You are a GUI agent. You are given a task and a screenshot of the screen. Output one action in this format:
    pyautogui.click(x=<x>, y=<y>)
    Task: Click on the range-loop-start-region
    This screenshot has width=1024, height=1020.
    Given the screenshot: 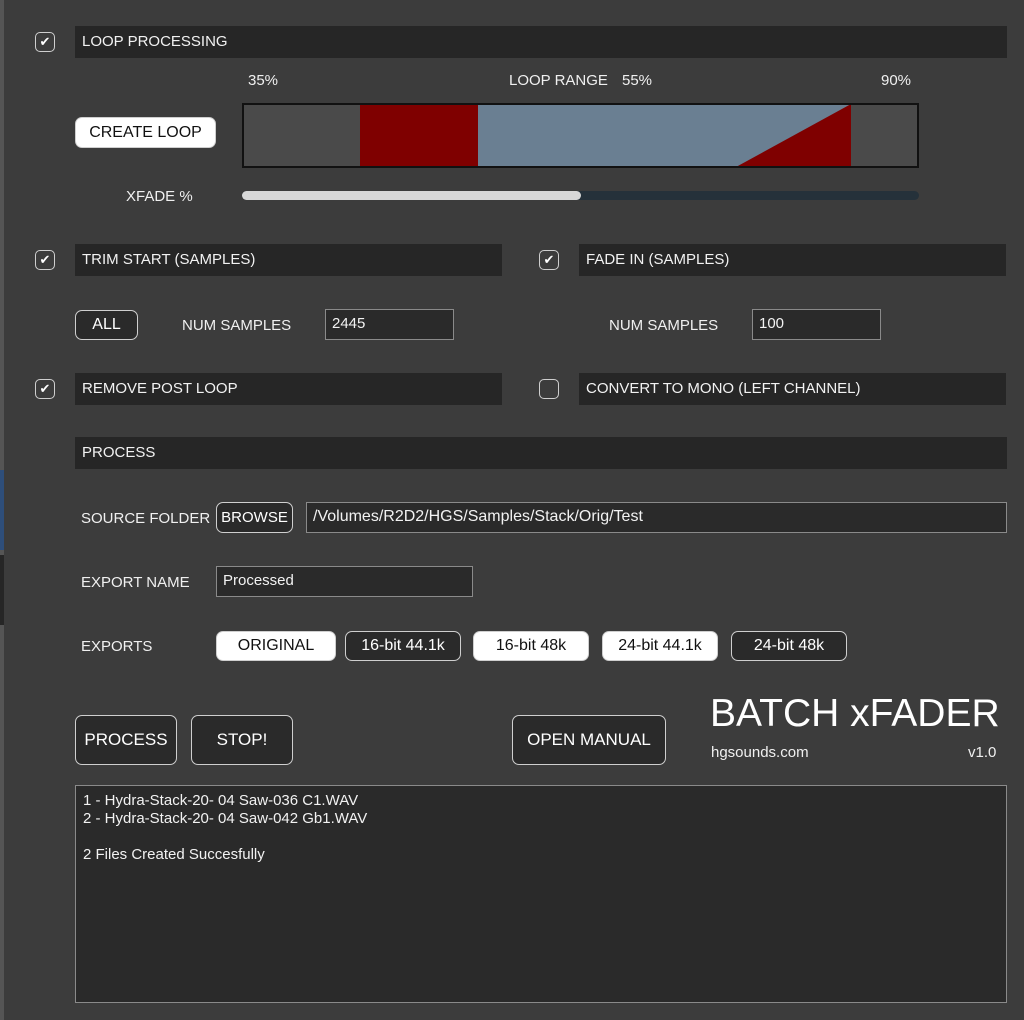 What is the action you would take?
    pyautogui.click(x=419, y=135)
    